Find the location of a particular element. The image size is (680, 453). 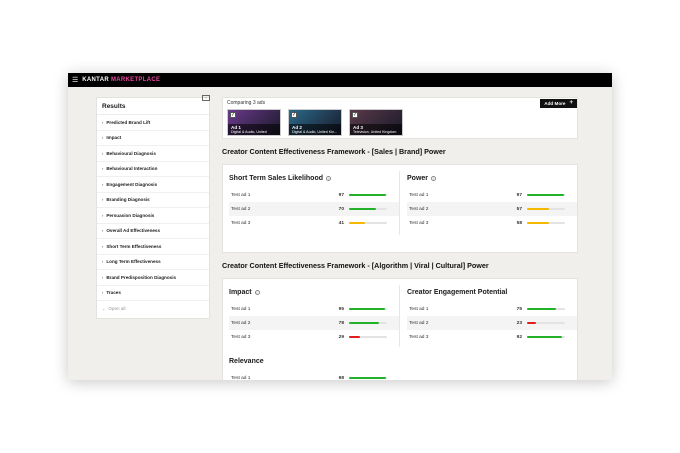

sidebar-item-label: Traces is located at coordinates (113, 293).